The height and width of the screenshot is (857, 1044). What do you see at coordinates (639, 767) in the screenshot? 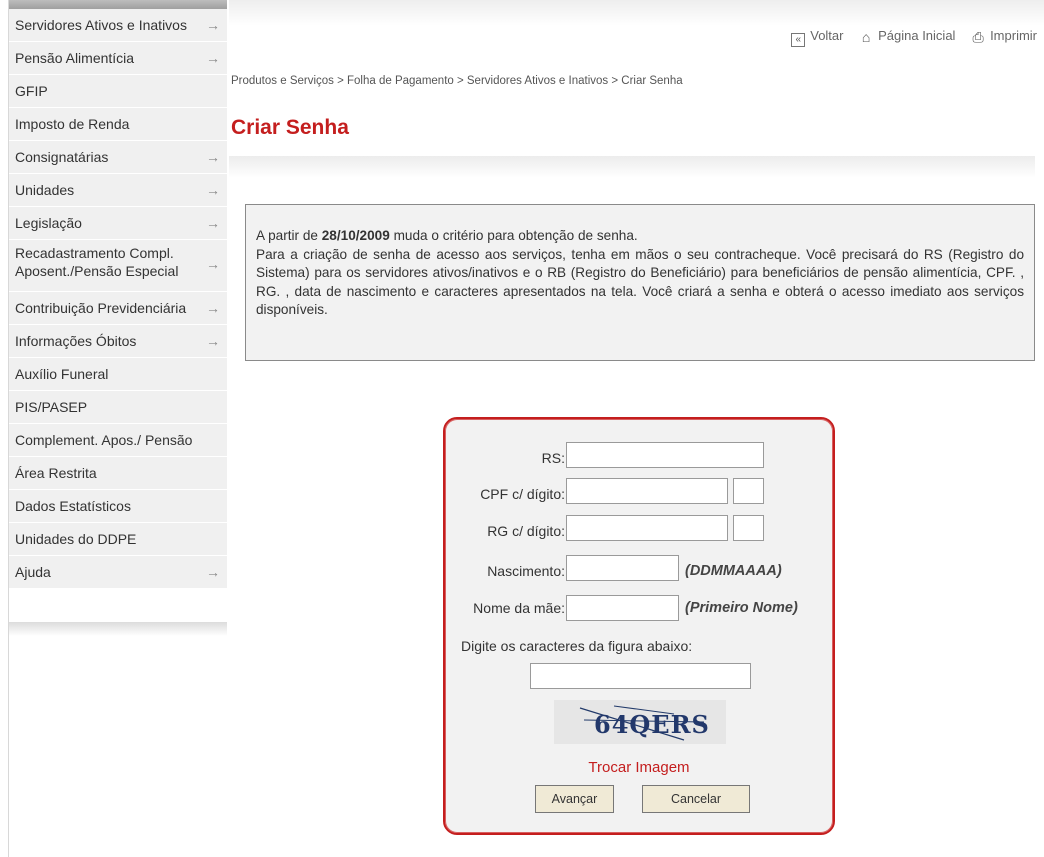
I see `change-image-link: Trocar Imagem` at bounding box center [639, 767].